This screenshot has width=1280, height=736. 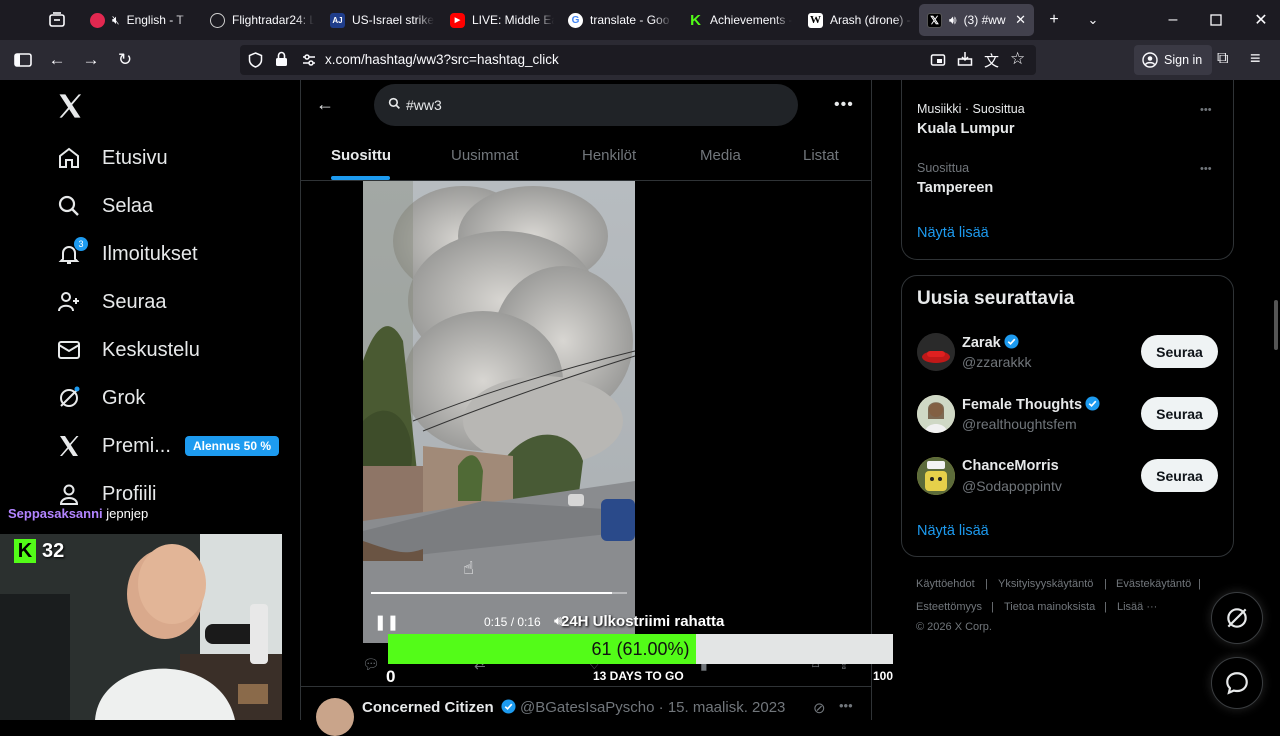 What do you see at coordinates (309, 60) in the screenshot?
I see `site-permissions-icon` at bounding box center [309, 60].